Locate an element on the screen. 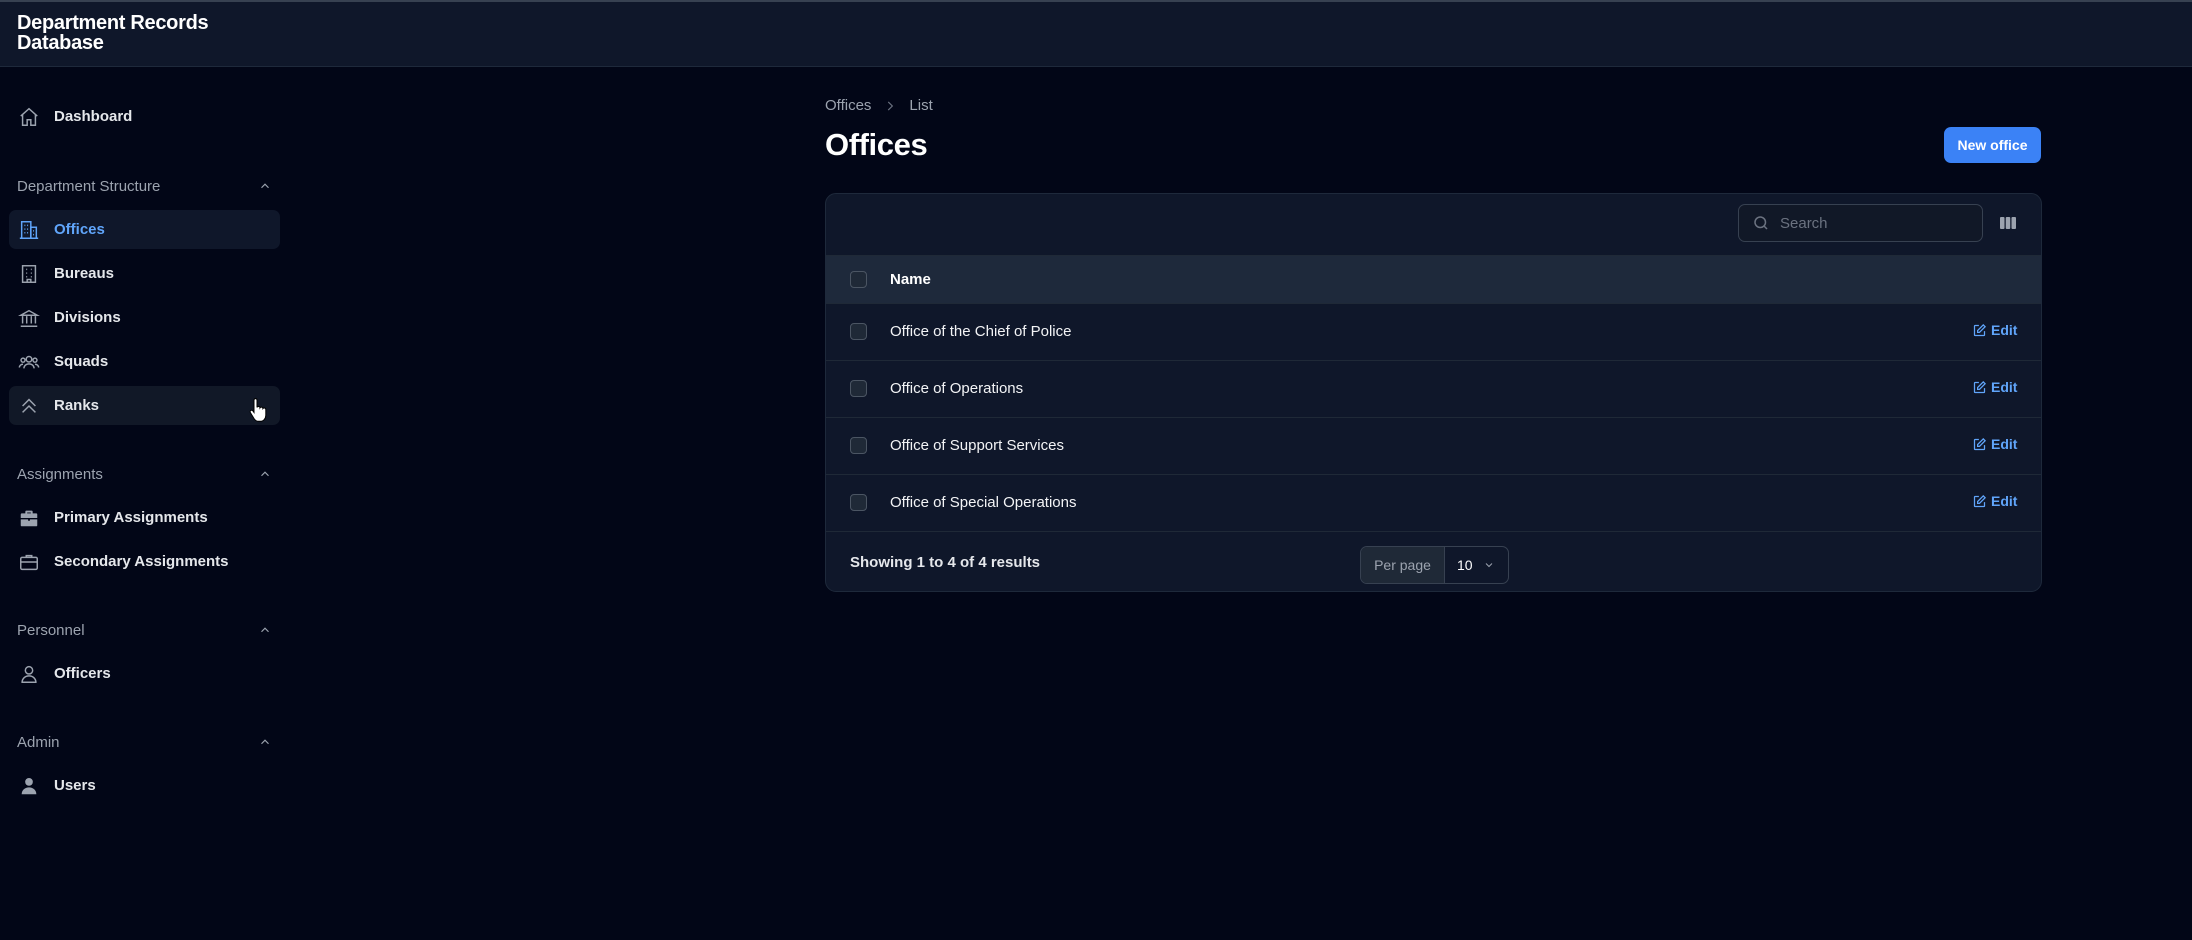  table-header: Name is located at coordinates (1433, 279).